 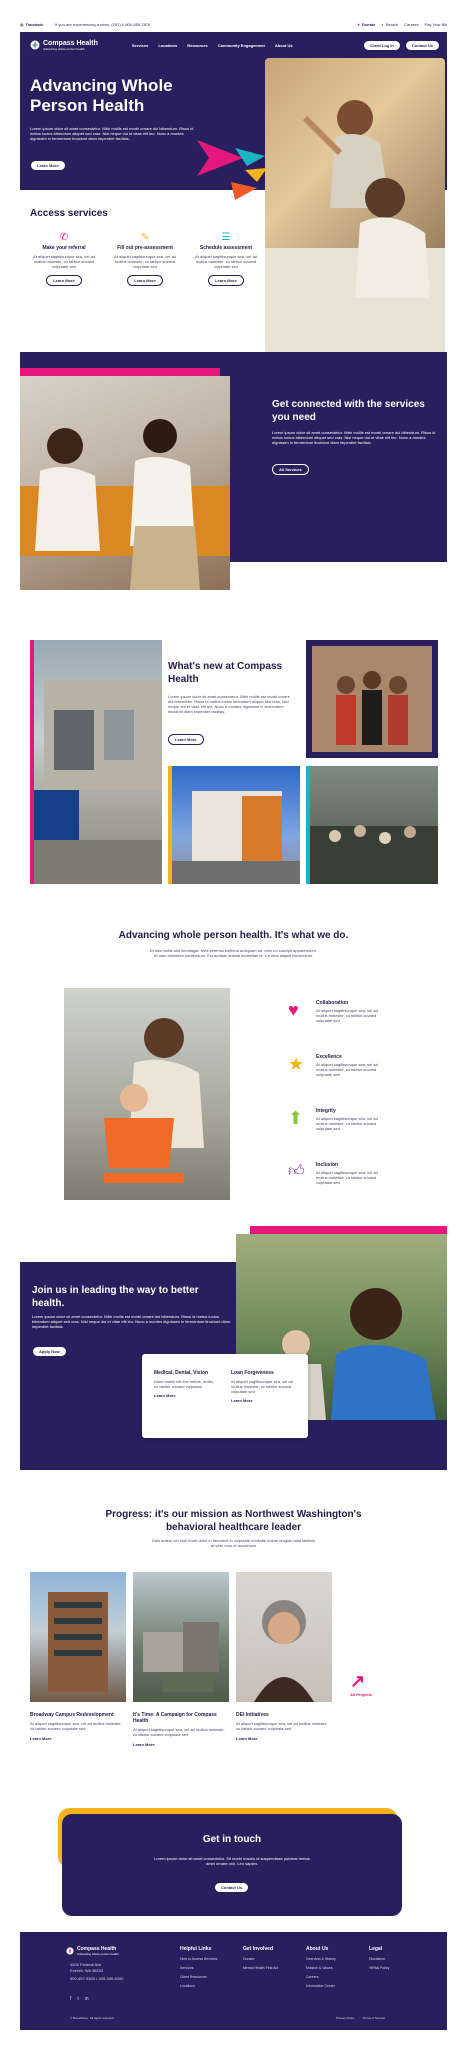 I want to click on connected-image, so click(x=125, y=483).